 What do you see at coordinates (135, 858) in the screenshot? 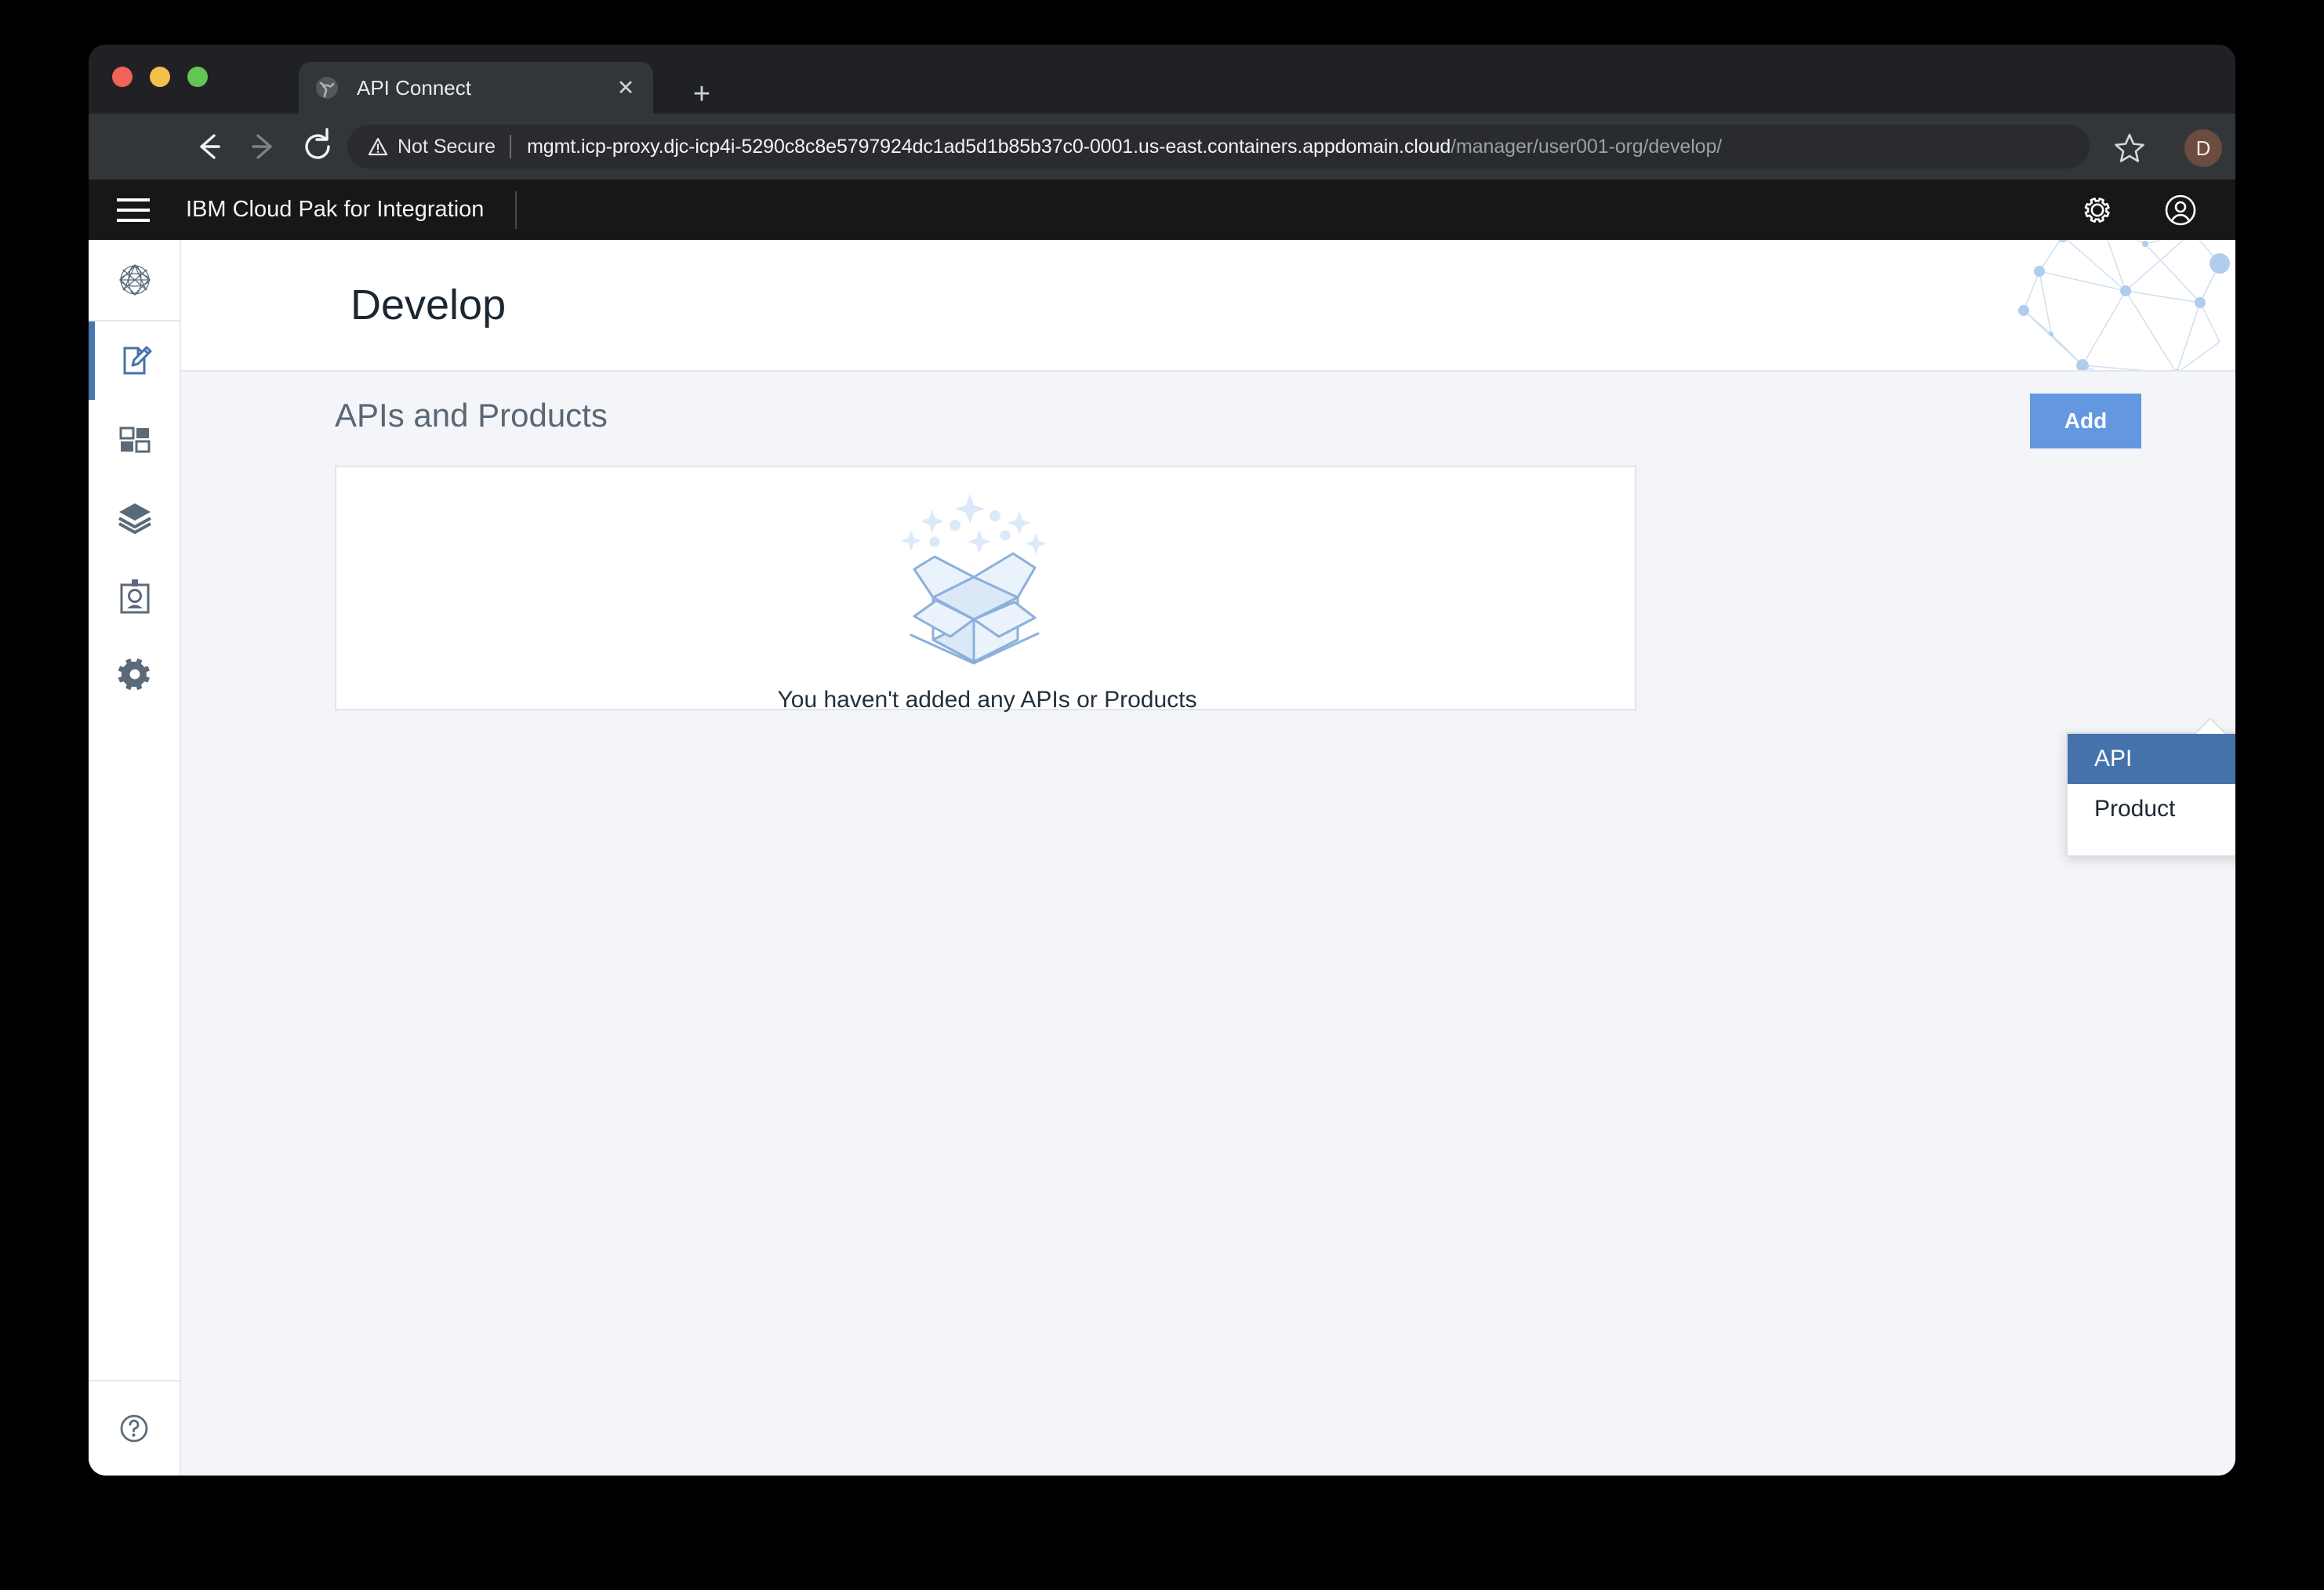
I see `left-rail` at bounding box center [135, 858].